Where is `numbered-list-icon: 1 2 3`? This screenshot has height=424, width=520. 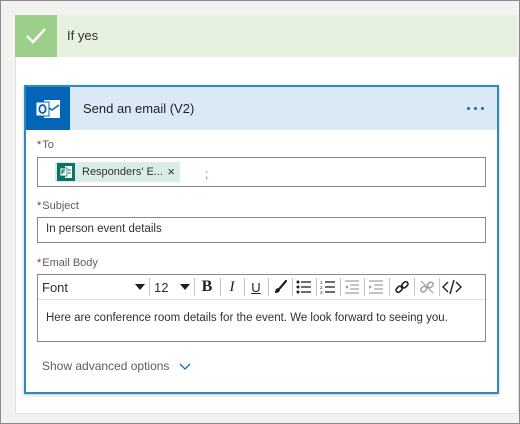
numbered-list-icon: 1 2 3 is located at coordinates (327, 287).